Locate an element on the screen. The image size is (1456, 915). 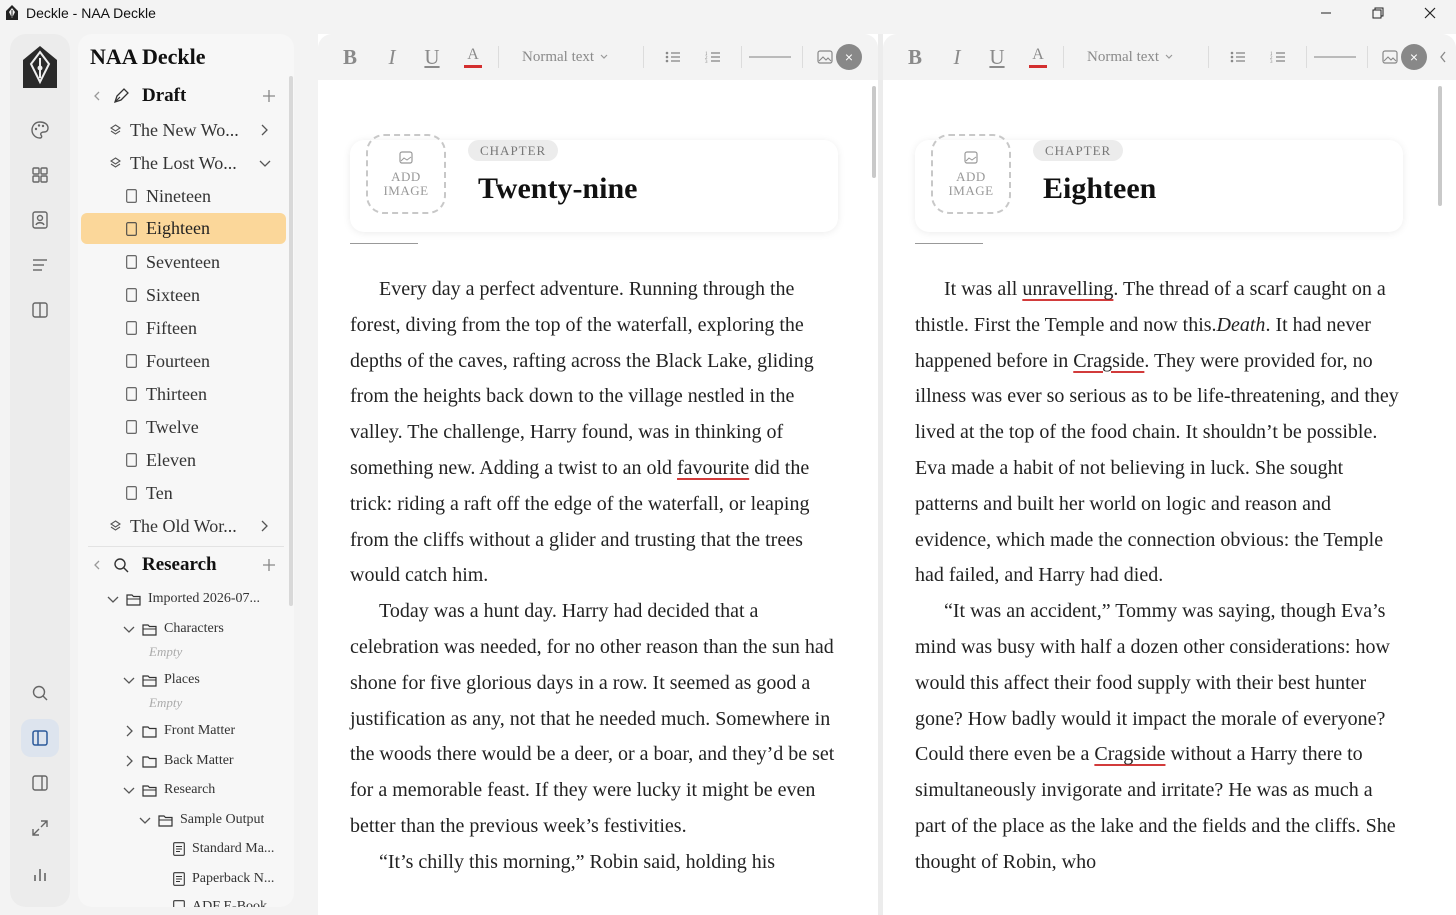
text-color-label: A is located at coordinates (473, 54).